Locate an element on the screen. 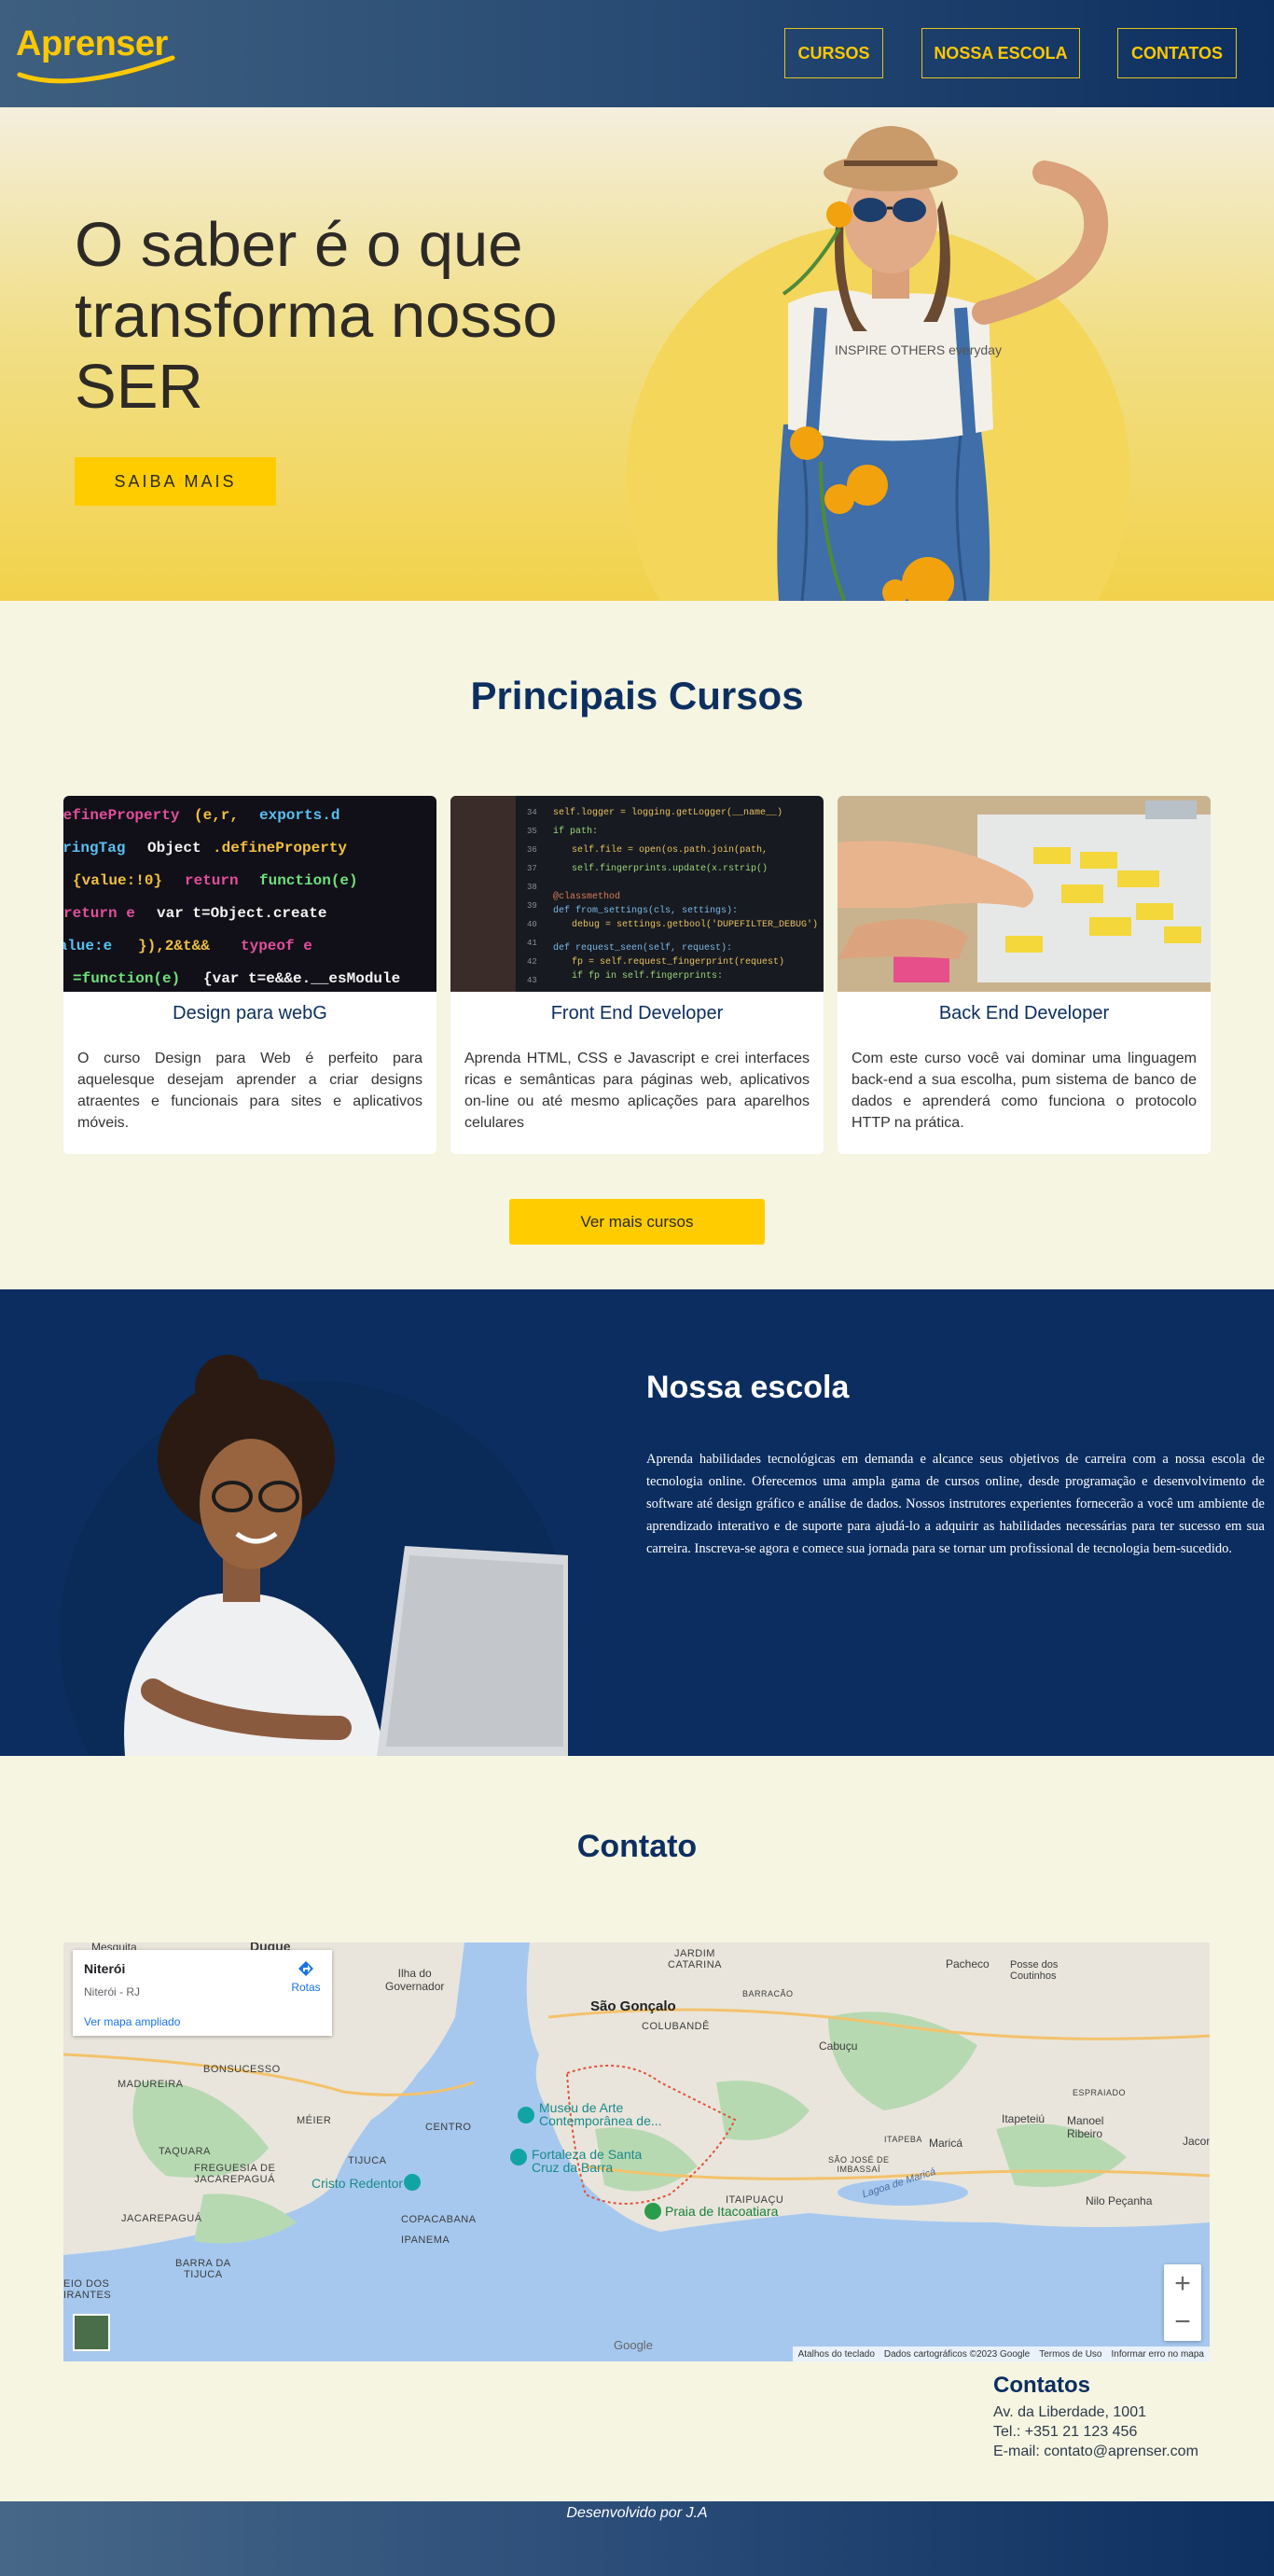 The image size is (1274, 2576). svg-text: StringTag is located at coordinates (94, 848).